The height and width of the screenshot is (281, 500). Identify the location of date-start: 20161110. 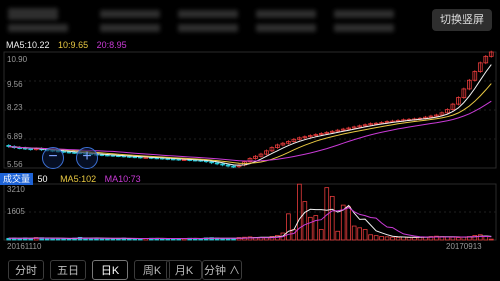
(24, 246).